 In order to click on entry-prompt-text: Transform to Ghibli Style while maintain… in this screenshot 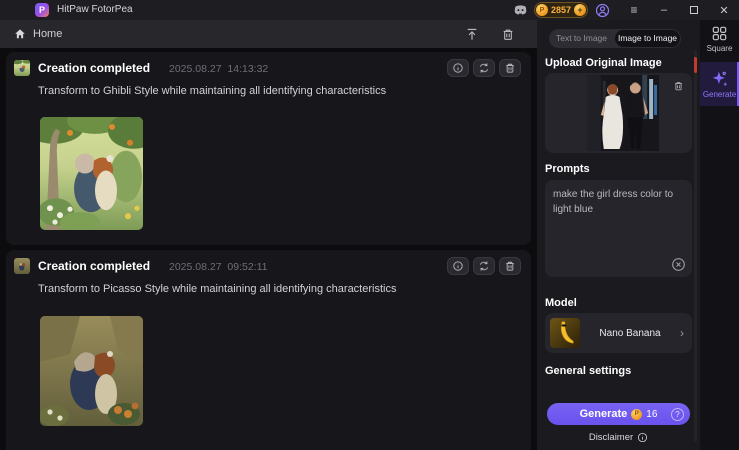, I will do `click(212, 91)`.